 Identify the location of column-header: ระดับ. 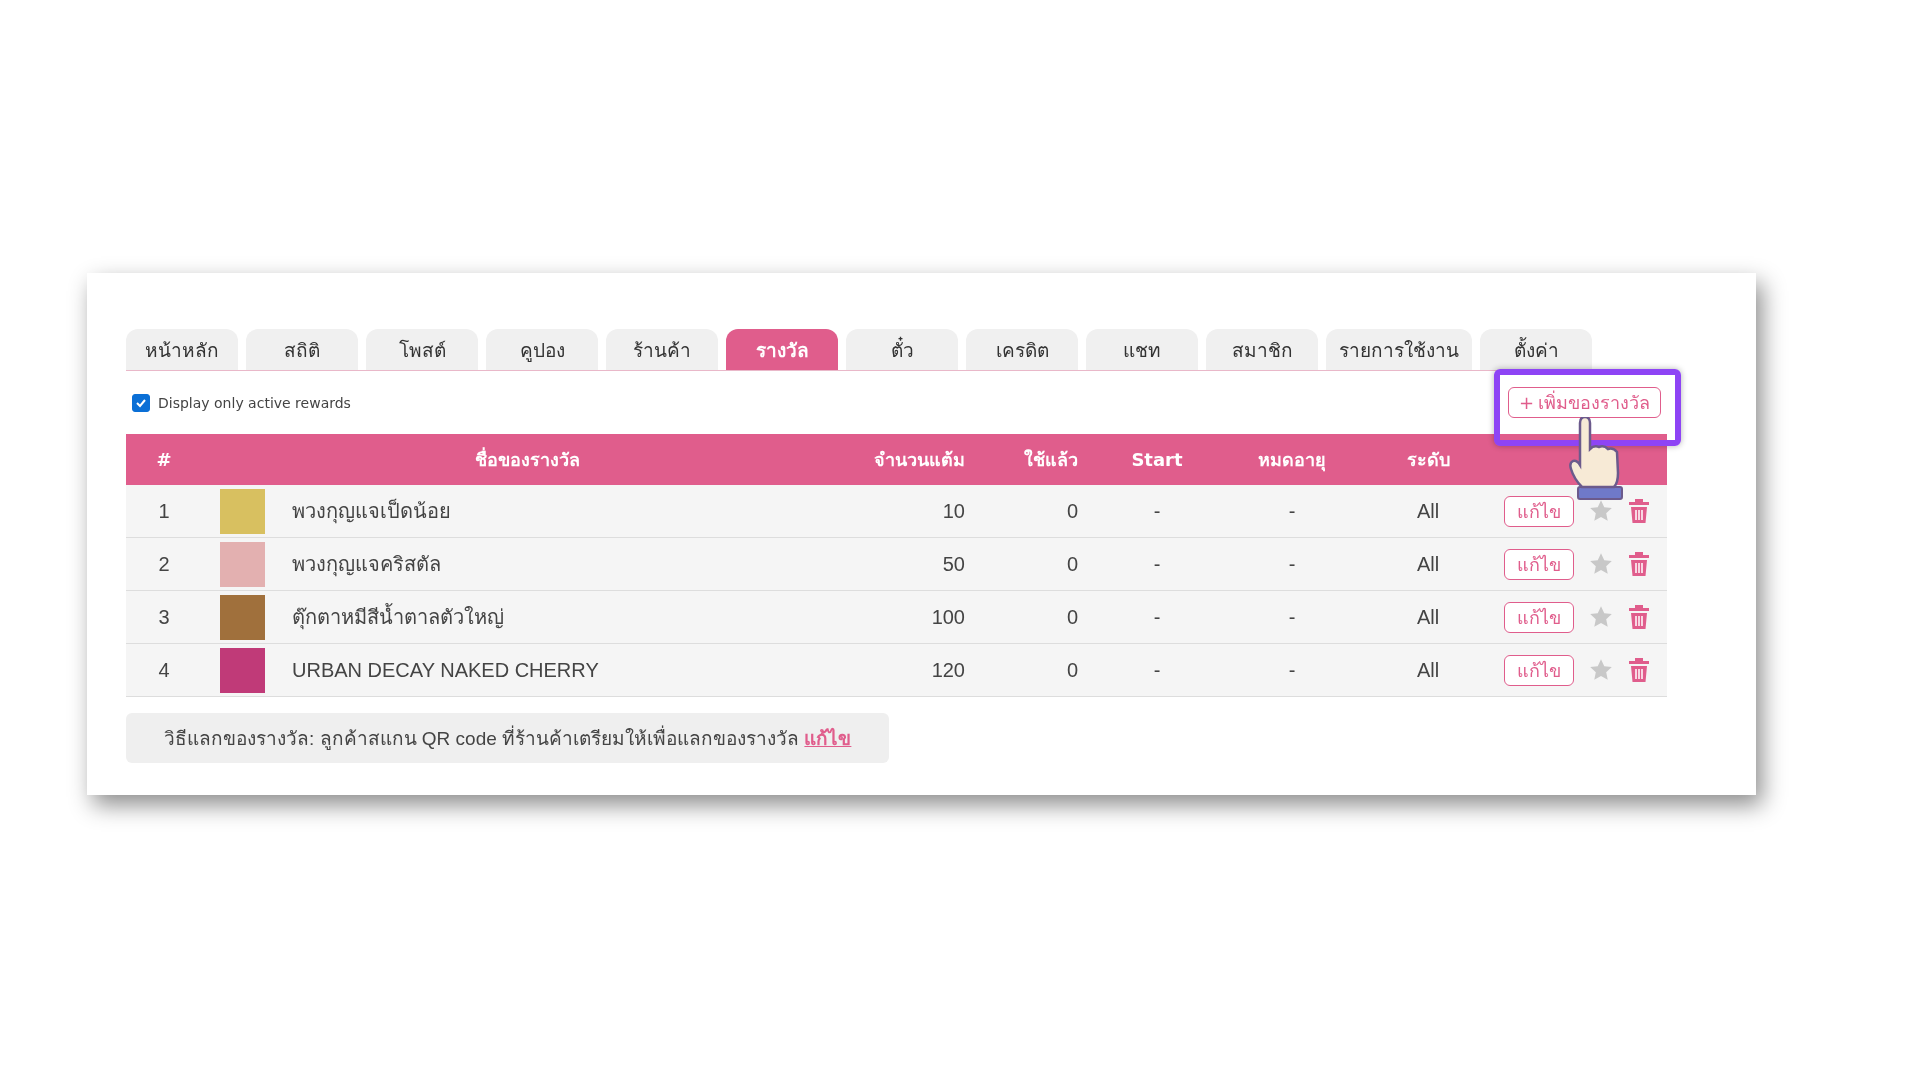
(1428, 460).